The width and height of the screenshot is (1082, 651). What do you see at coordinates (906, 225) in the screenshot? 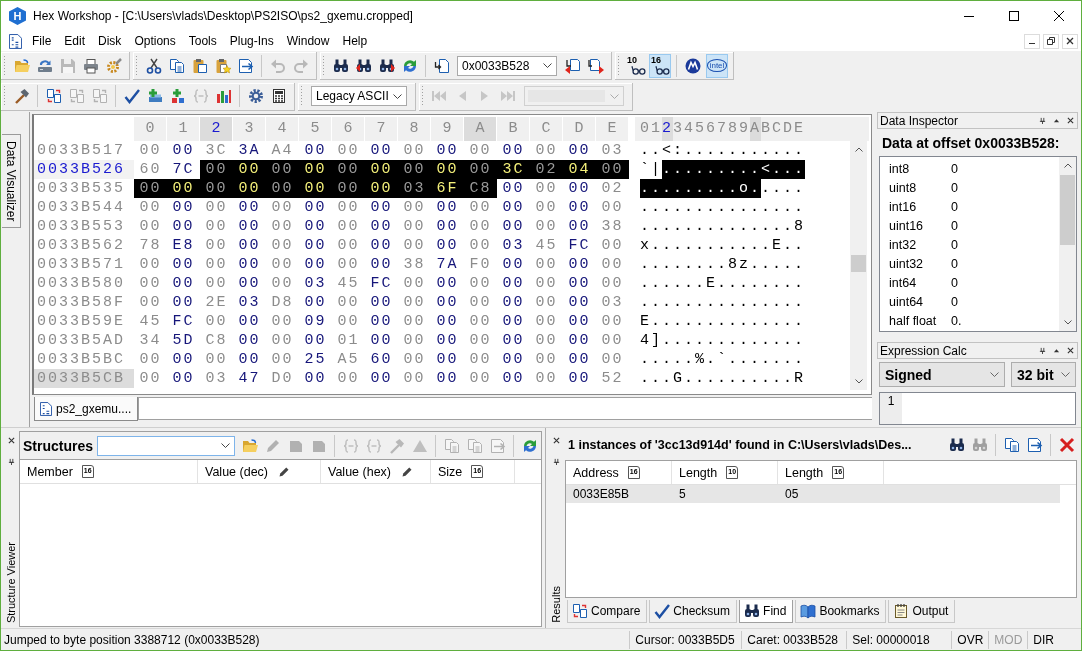
I see `type-name: uint16` at bounding box center [906, 225].